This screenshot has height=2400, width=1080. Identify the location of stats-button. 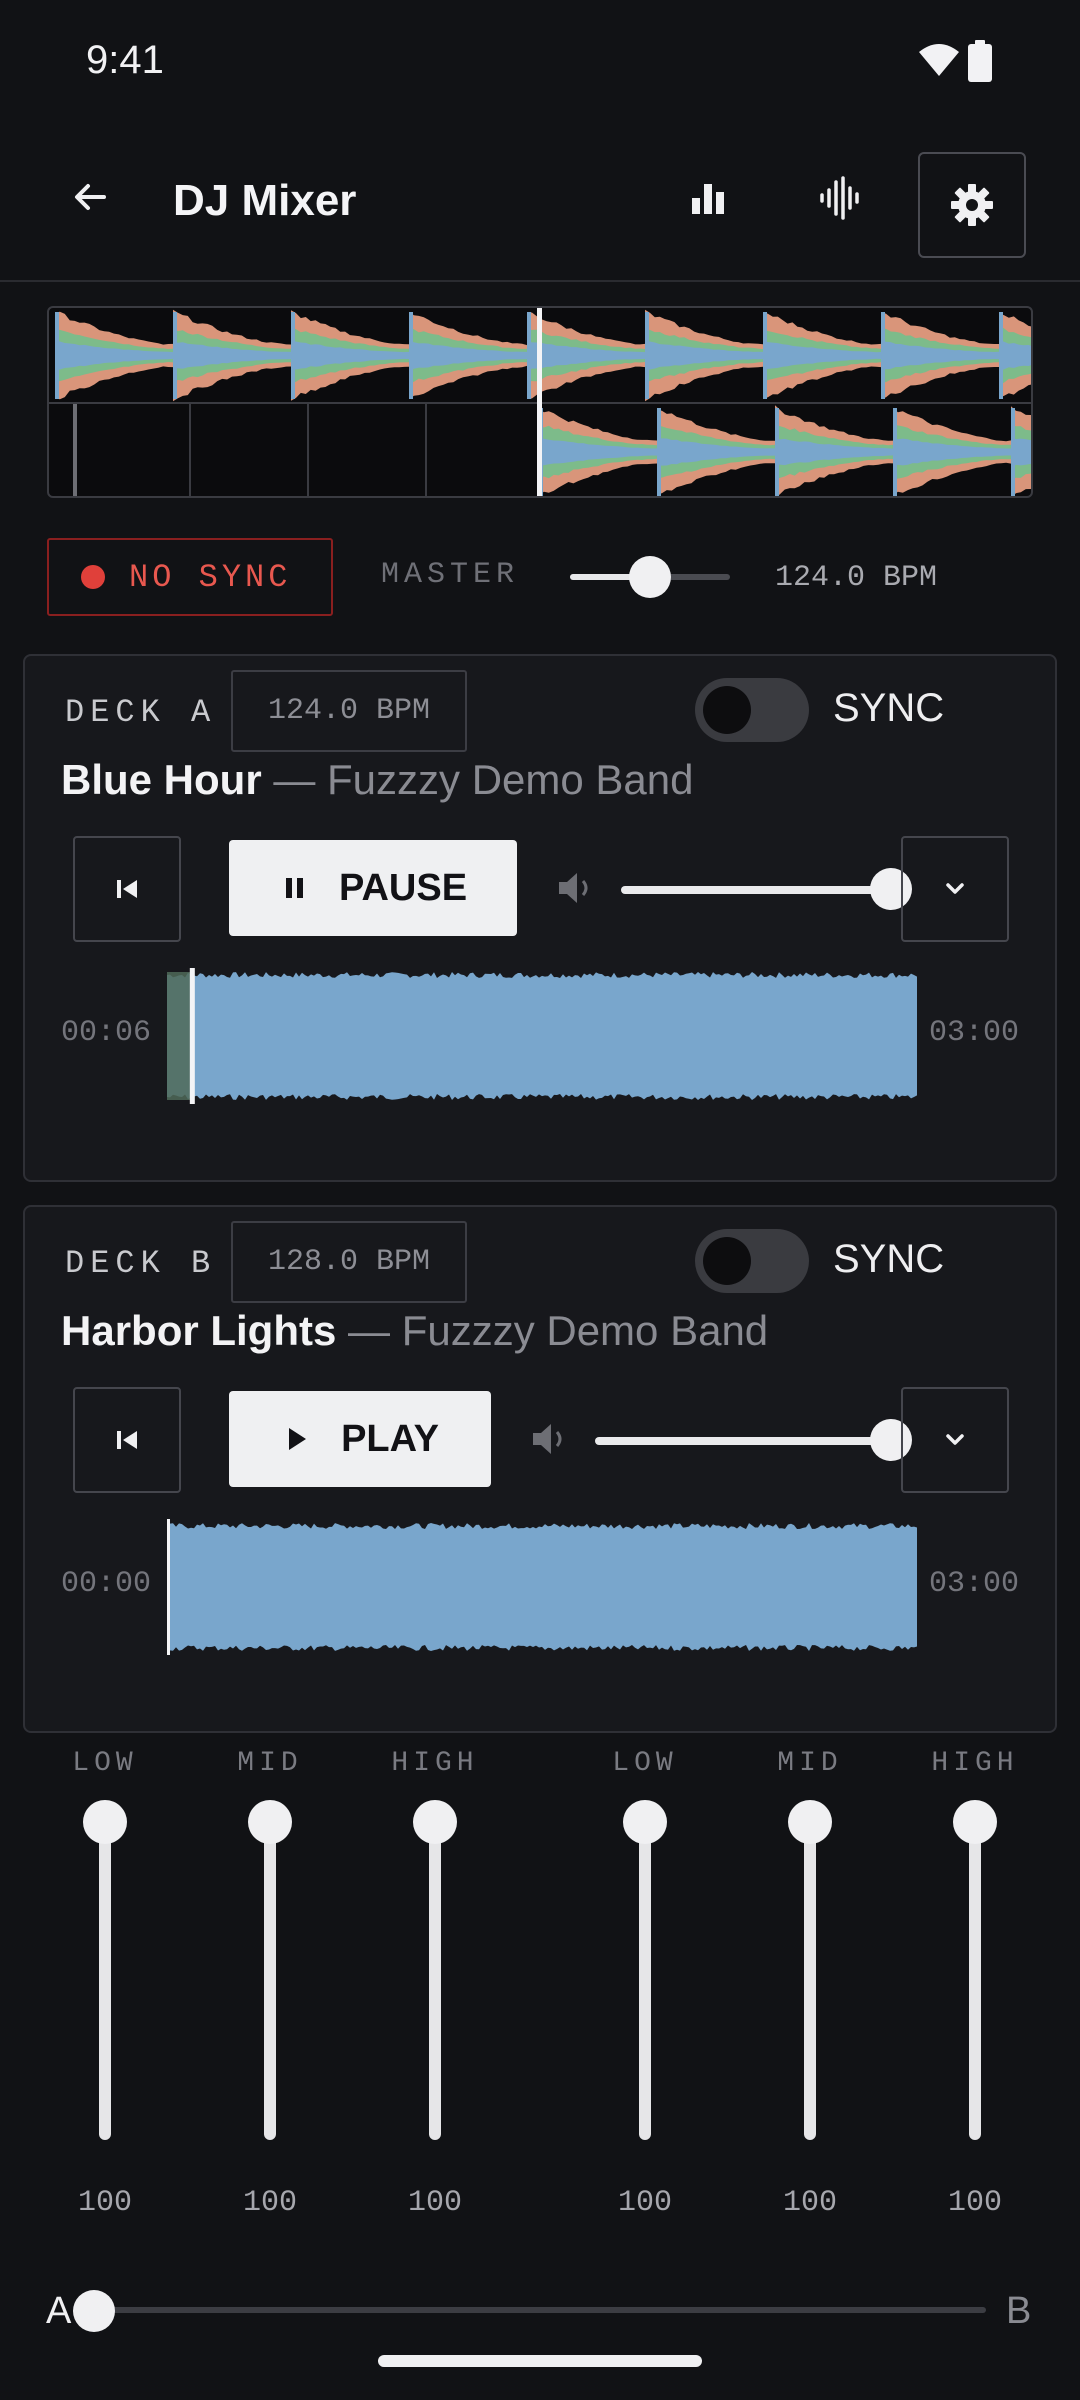
(708, 198).